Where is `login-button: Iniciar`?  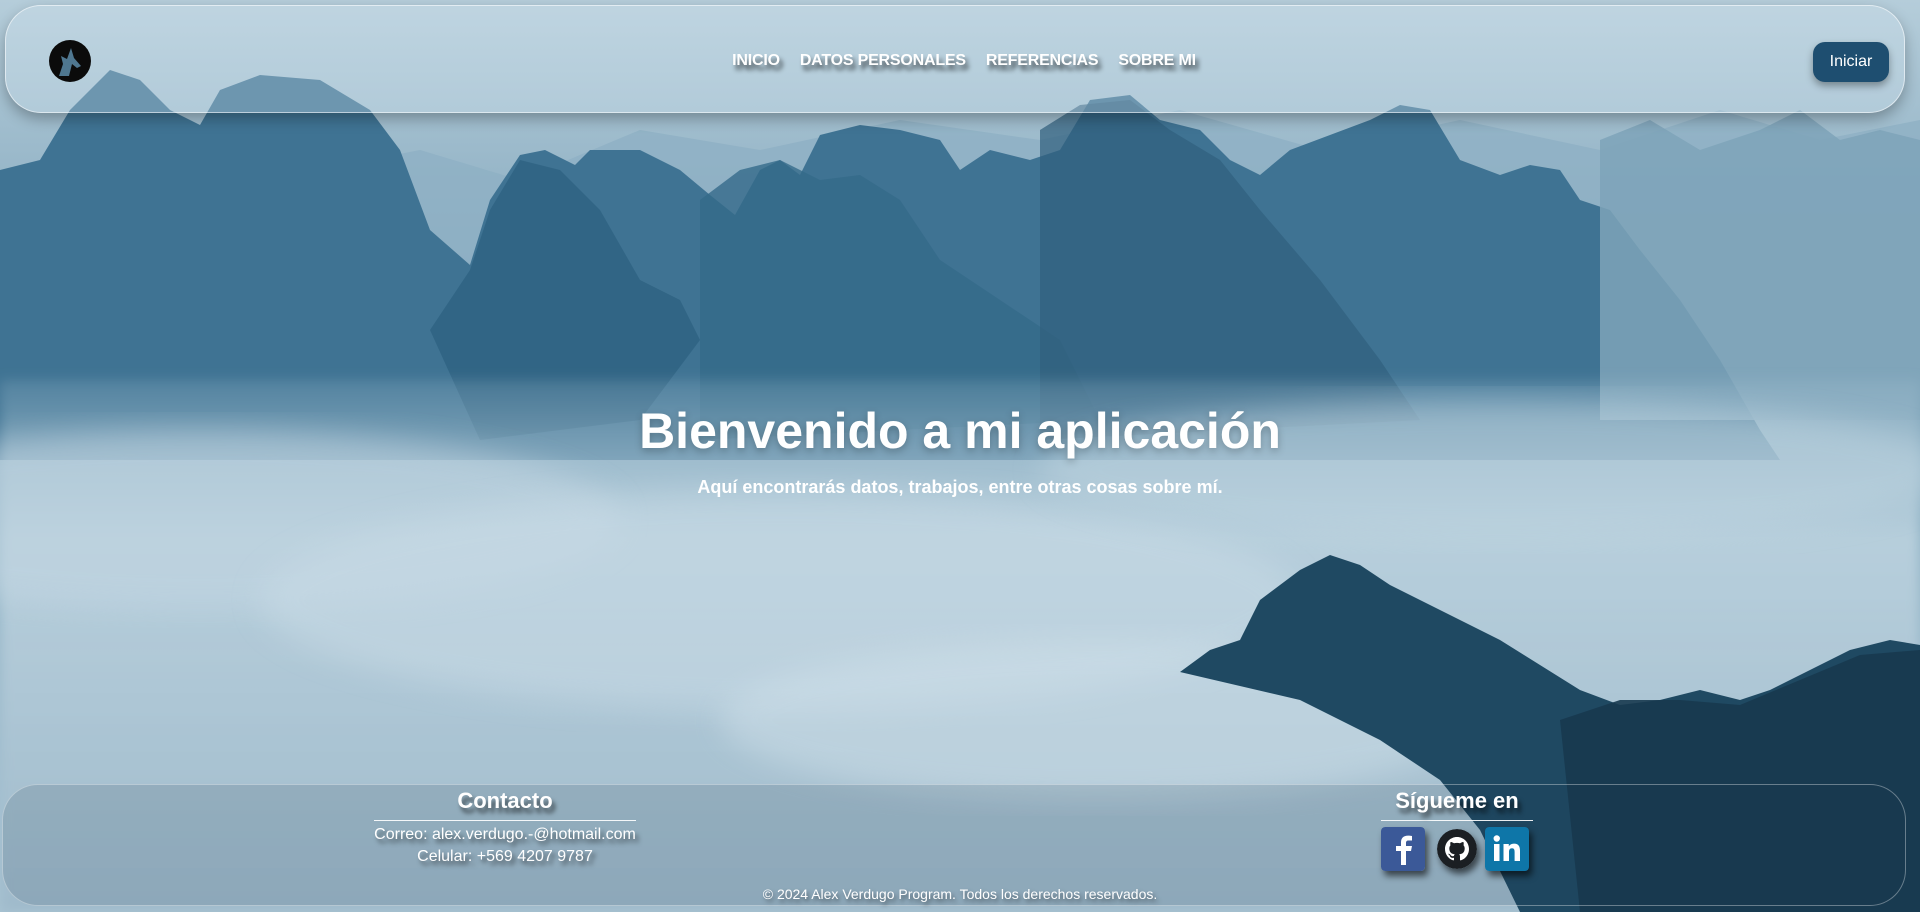 login-button: Iniciar is located at coordinates (1851, 62).